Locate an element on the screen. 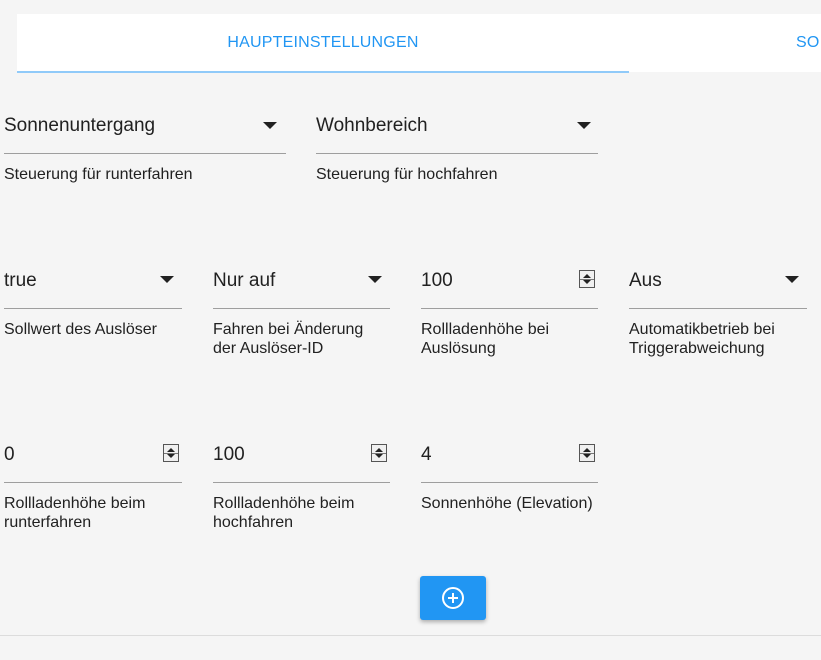 Image resolution: width=821 pixels, height=660 pixels. height-up-label-line1: Rollladenhöhe beim is located at coordinates (284, 503).